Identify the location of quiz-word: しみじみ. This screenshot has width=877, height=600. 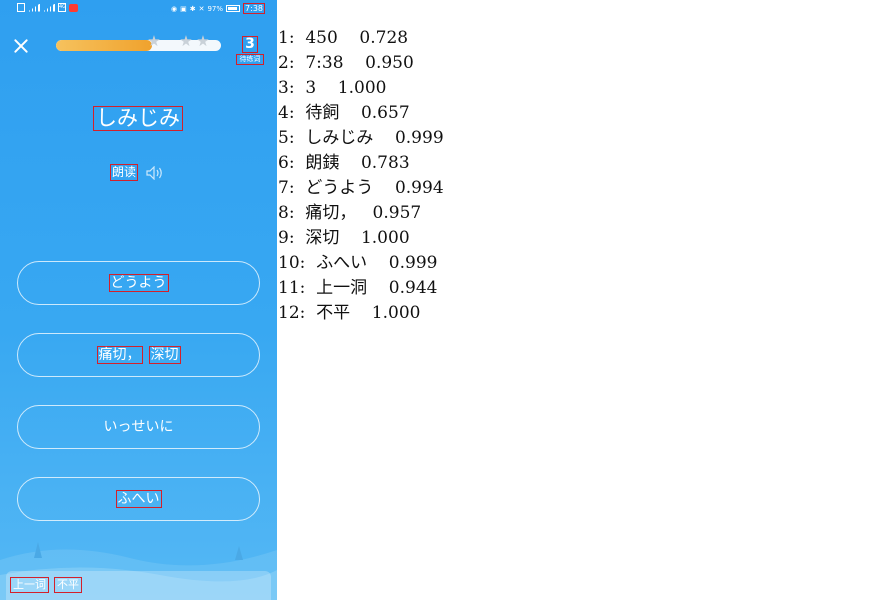
(138, 118).